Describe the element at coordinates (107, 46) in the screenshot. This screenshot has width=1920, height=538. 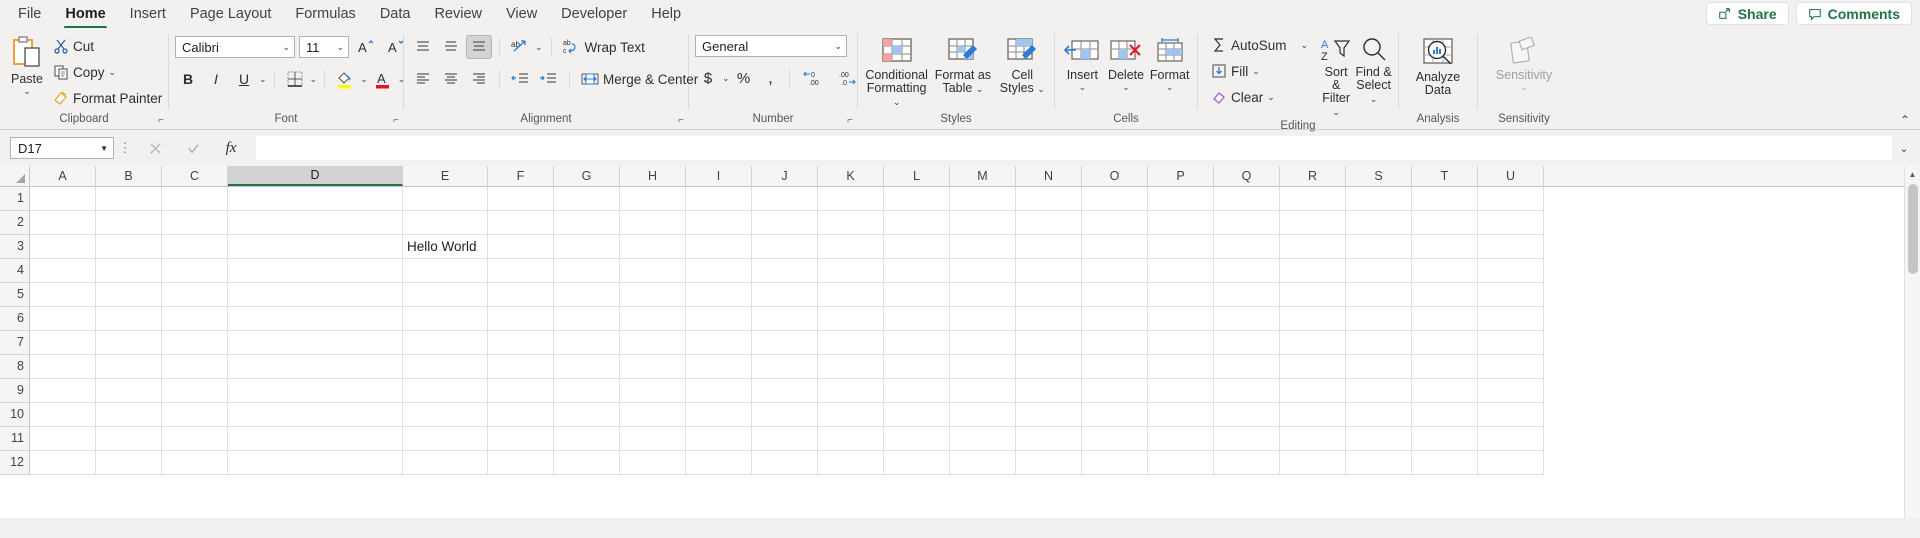
I see `cut-button: Cut` at that location.